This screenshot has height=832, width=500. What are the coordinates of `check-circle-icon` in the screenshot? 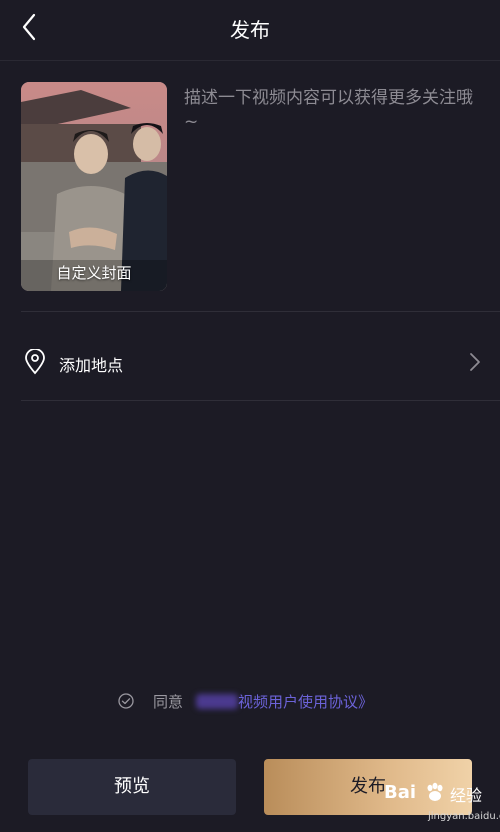 It's located at (126, 701).